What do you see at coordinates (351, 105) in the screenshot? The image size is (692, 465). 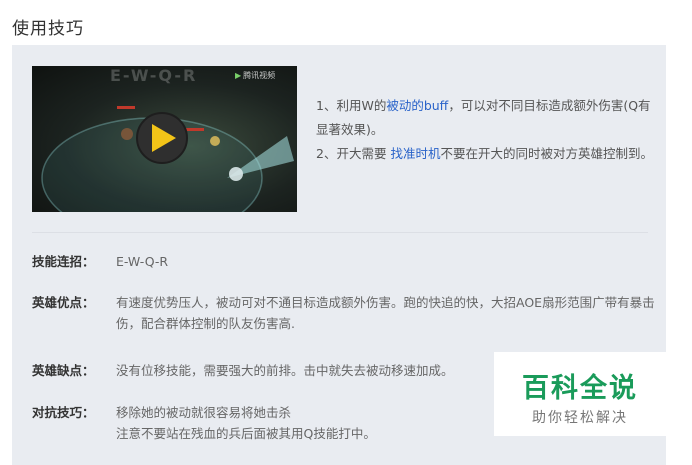 I see `tip1-prefix: 1、利用W的` at bounding box center [351, 105].